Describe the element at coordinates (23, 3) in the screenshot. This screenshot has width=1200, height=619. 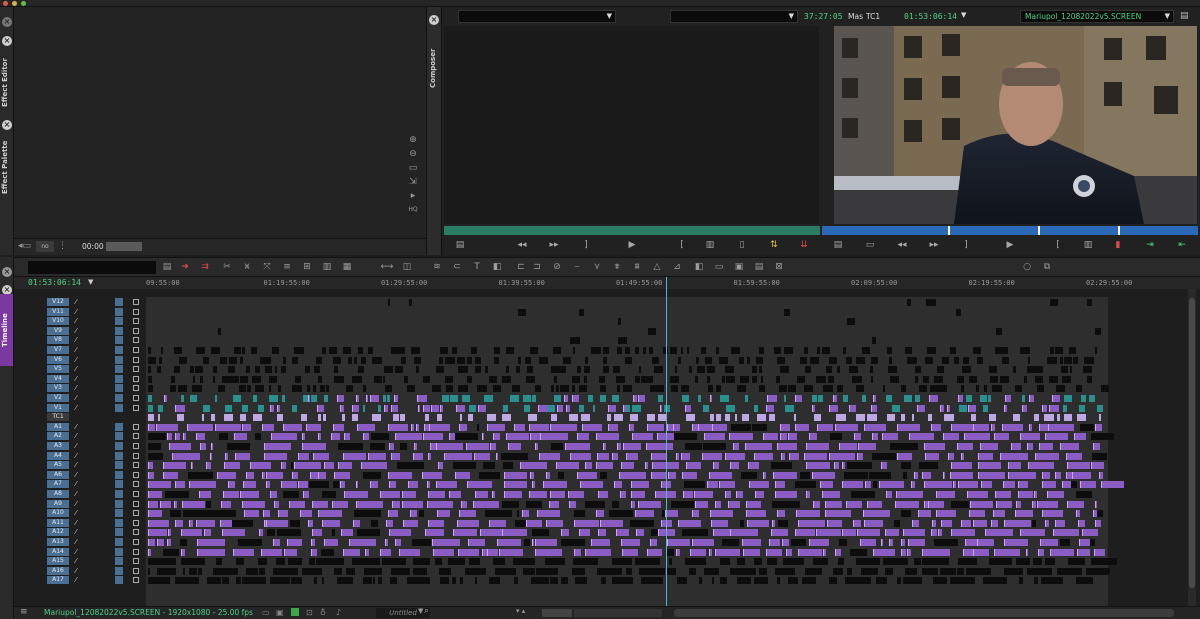
I see `maximize-window-icon` at that location.